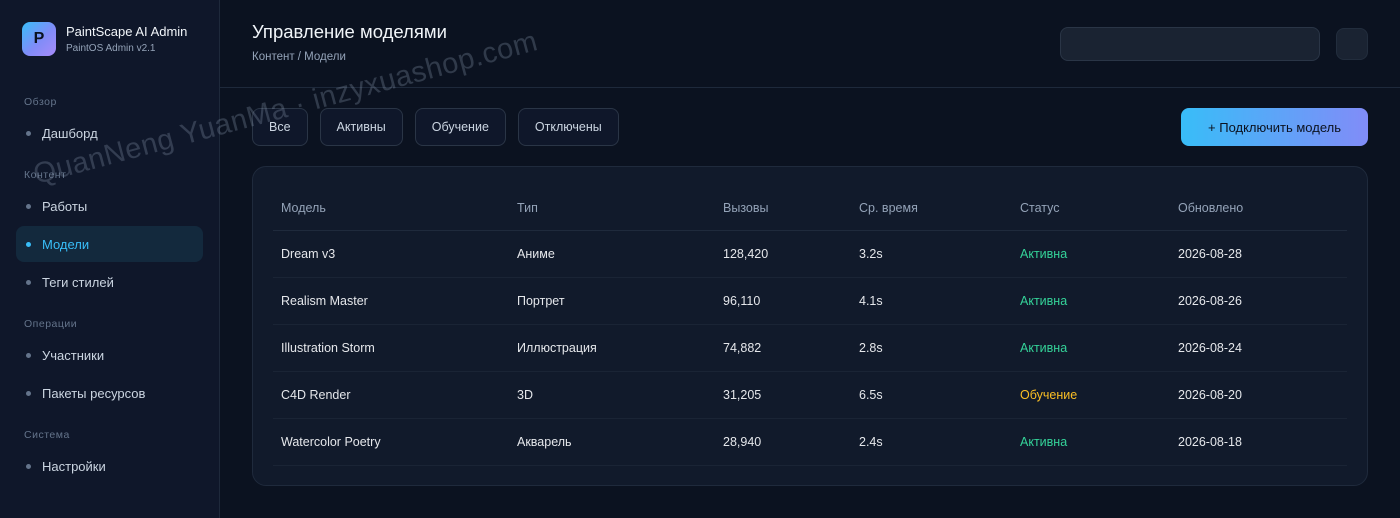 This screenshot has height=518, width=1400. I want to click on breadcrumb: Контент / Модели, so click(299, 57).